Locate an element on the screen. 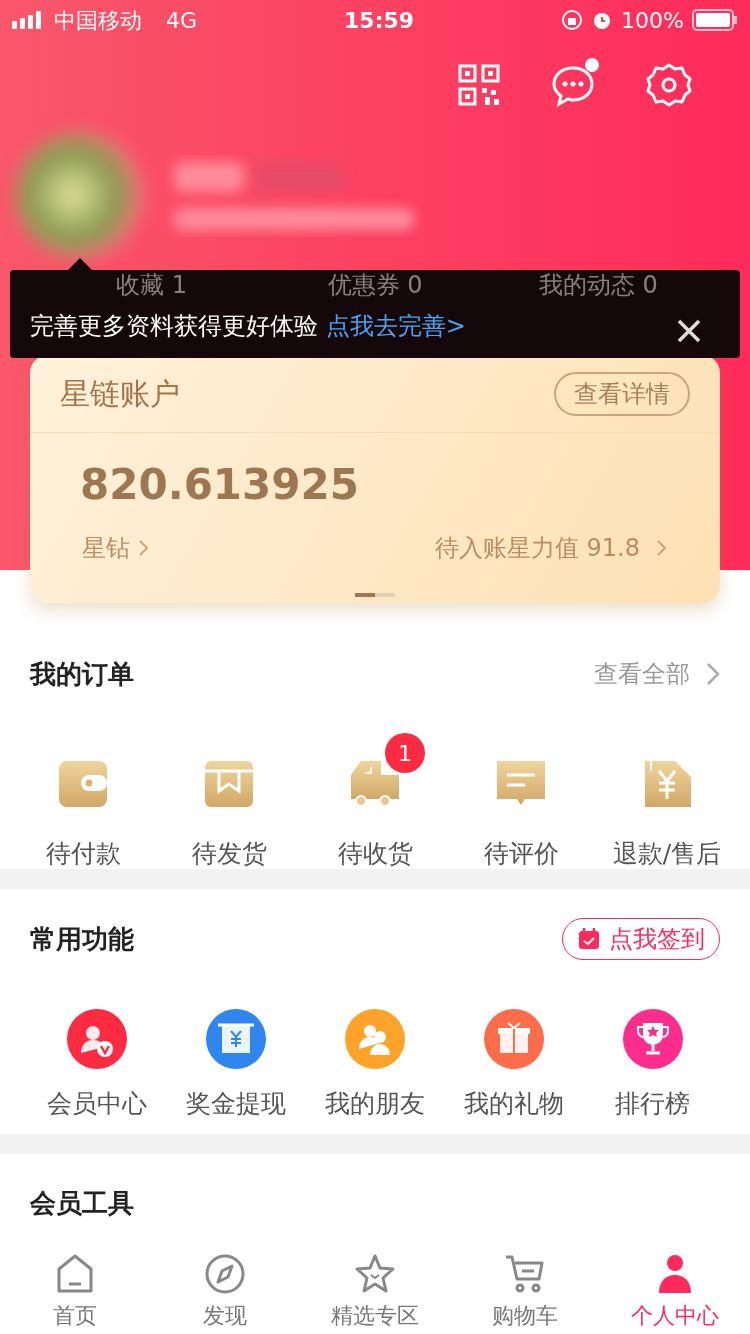  settings-icon is located at coordinates (669, 85).